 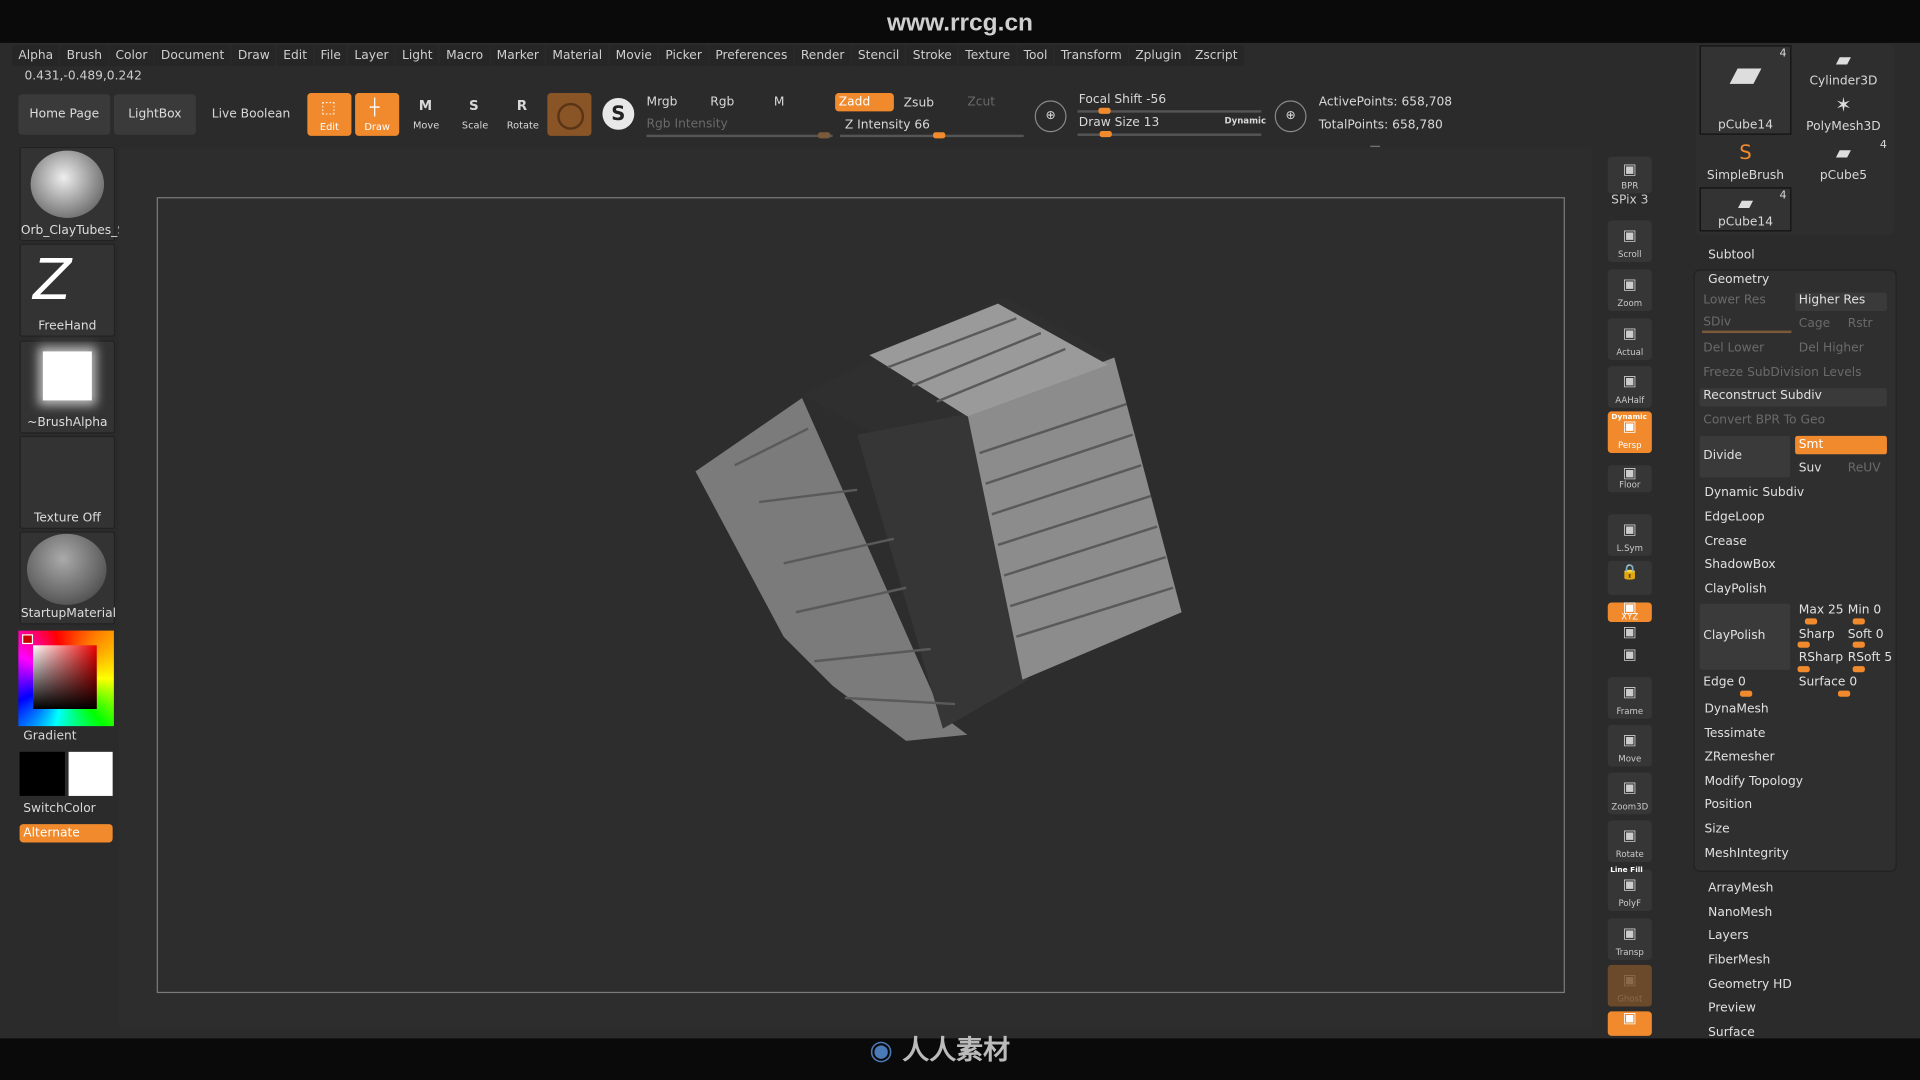 I want to click on cage-button: Cage, so click(x=1814, y=323).